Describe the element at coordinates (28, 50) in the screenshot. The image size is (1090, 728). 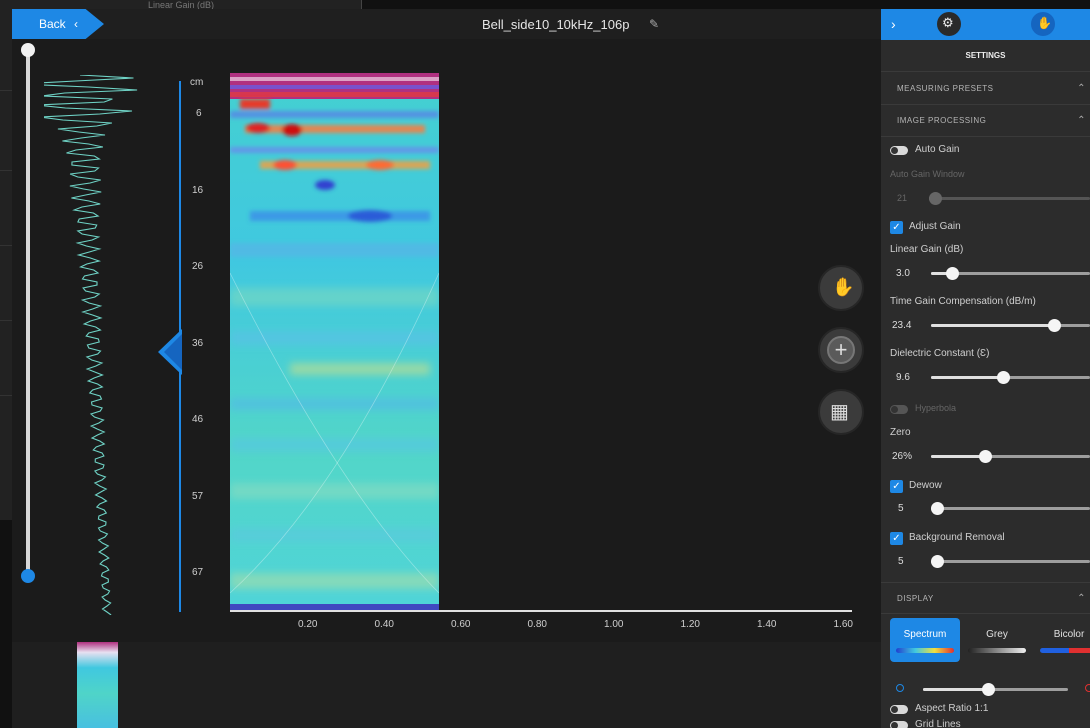
I see `range-top-handle` at that location.